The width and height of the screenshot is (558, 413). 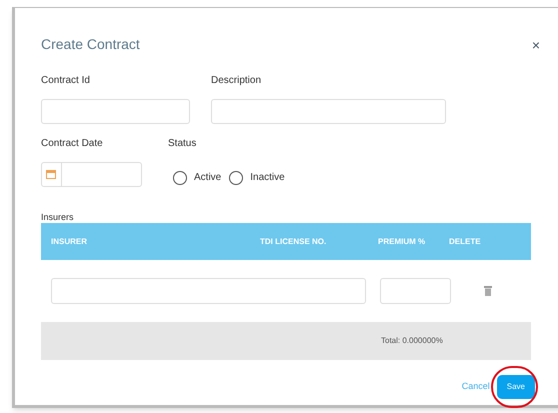 What do you see at coordinates (51, 174) in the screenshot?
I see `calendar-icon` at bounding box center [51, 174].